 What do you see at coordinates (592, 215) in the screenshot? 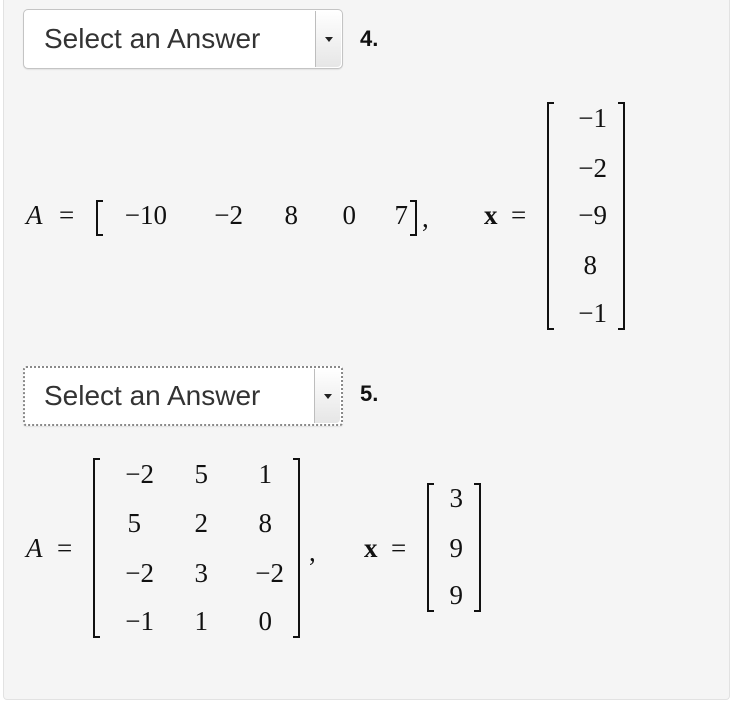
I see `vector-cell: −9` at bounding box center [592, 215].